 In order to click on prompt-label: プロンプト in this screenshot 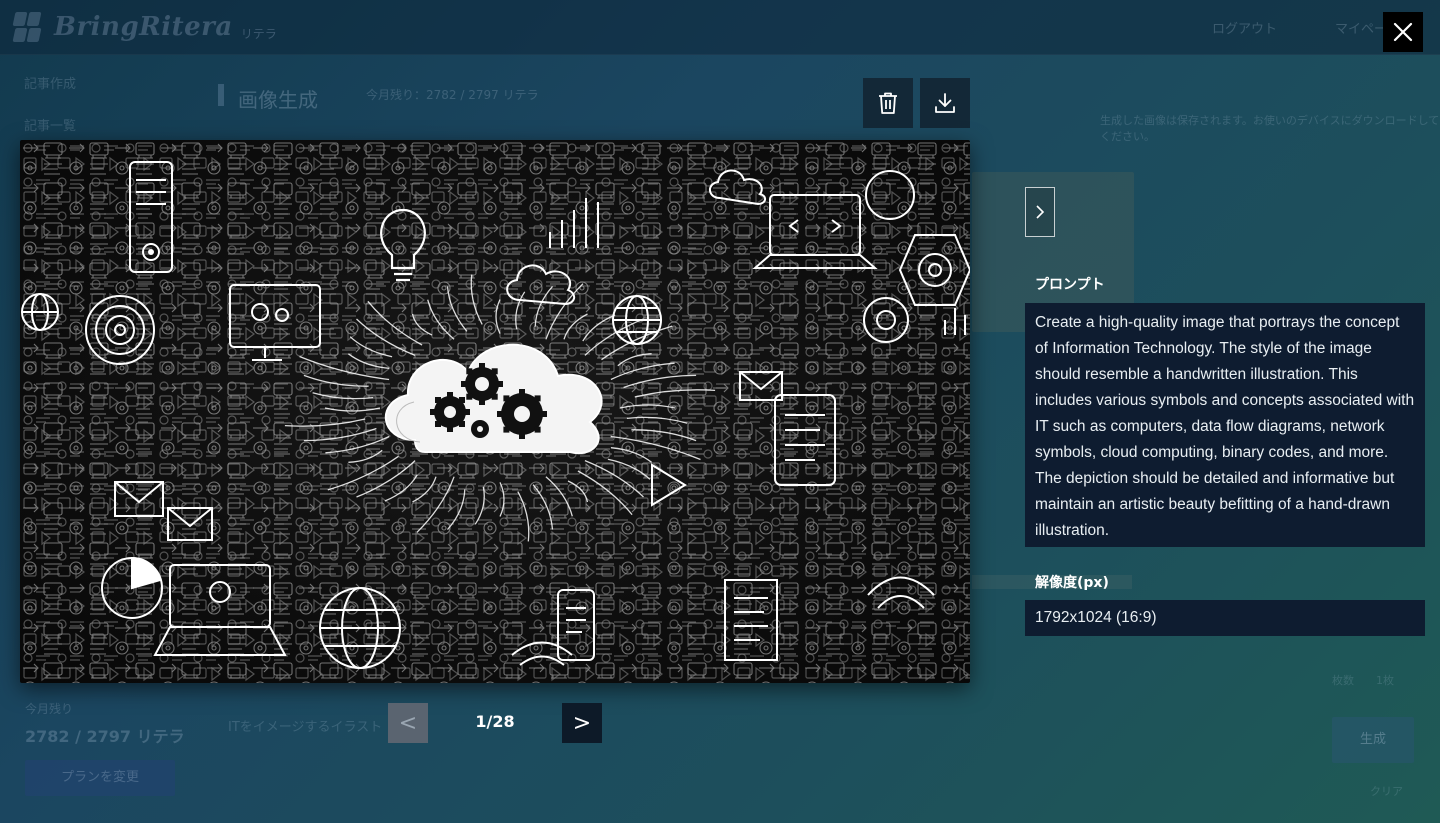, I will do `click(1070, 285)`.